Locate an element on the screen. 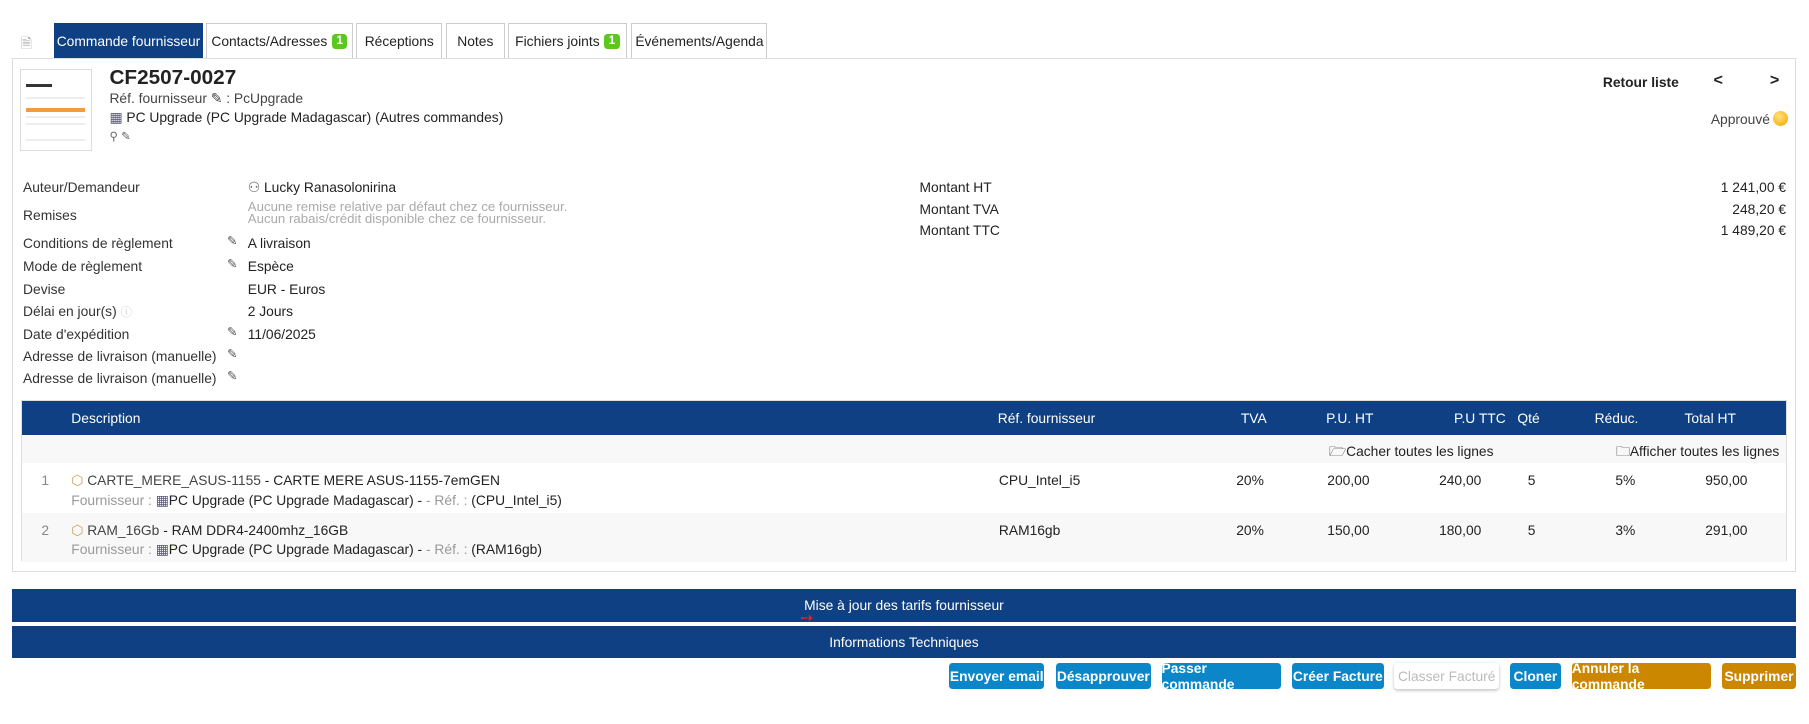 Image resolution: width=1809 pixels, height=724 pixels. field-label: Conditions de règlement is located at coordinates (98, 243).